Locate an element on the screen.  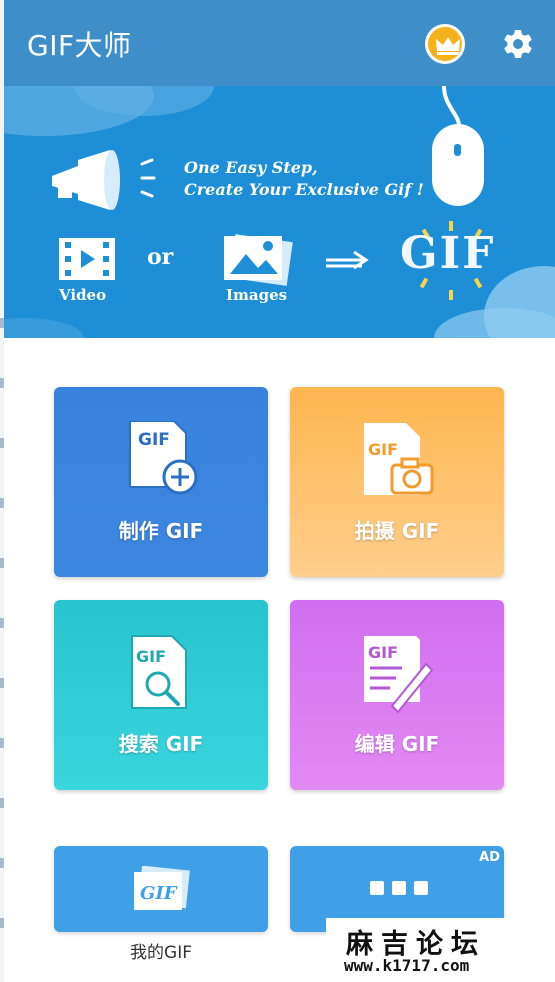
my-gif-tile: GIF is located at coordinates (161, 889).